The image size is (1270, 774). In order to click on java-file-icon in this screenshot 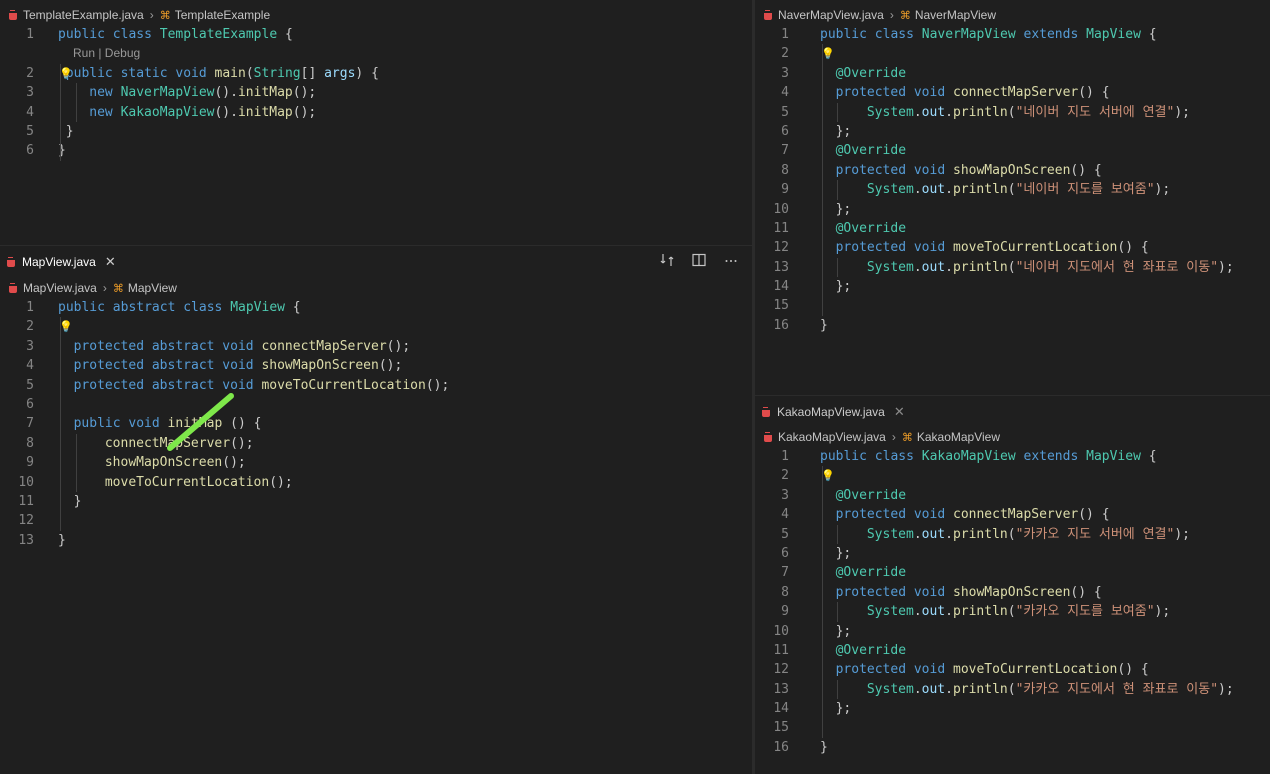, I will do `click(11, 262)`.